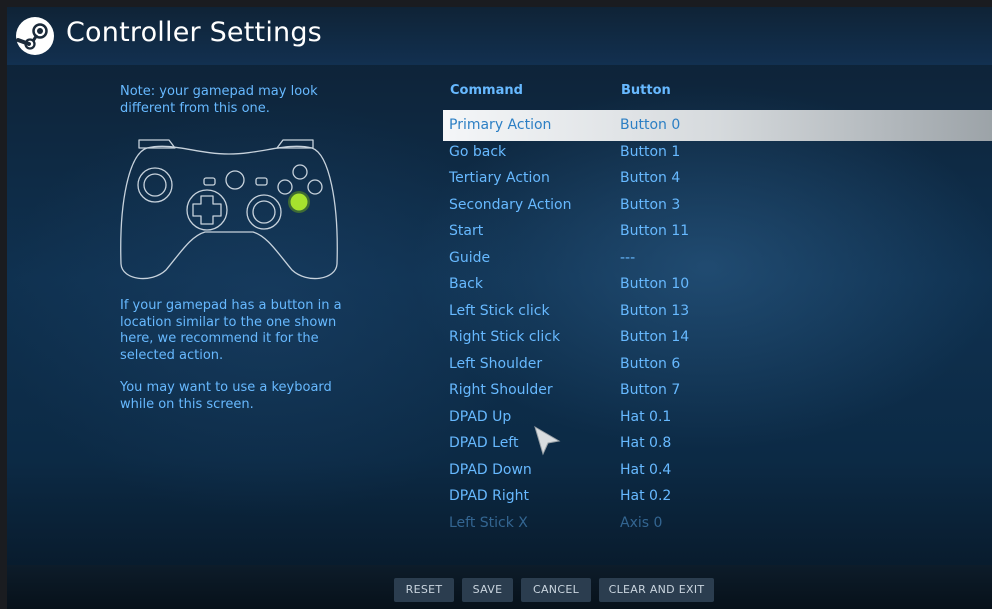 This screenshot has width=992, height=609. I want to click on button-label: Button 13, so click(655, 311).